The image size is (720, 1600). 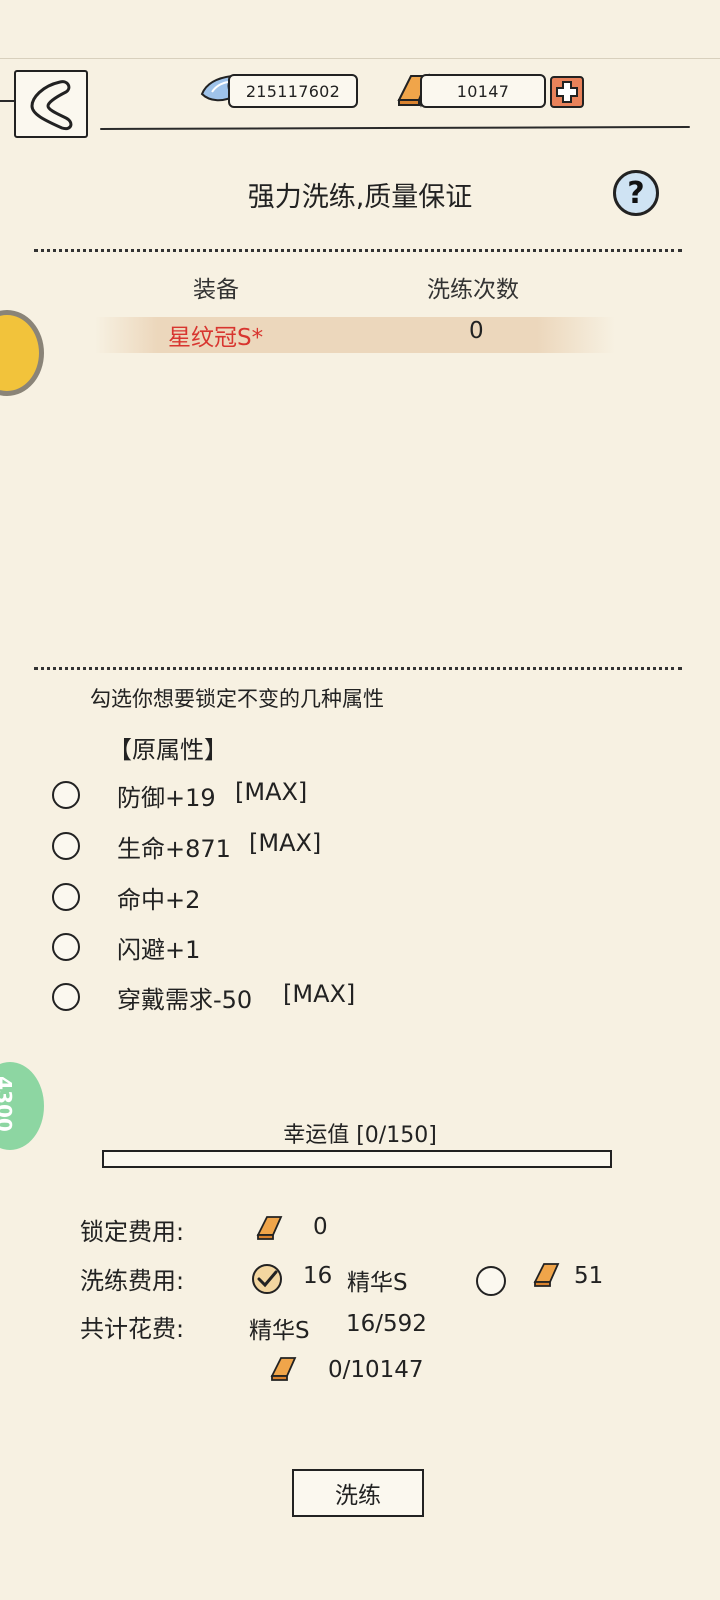 I want to click on attributes-heading: 【原属性】, so click(x=168, y=750).